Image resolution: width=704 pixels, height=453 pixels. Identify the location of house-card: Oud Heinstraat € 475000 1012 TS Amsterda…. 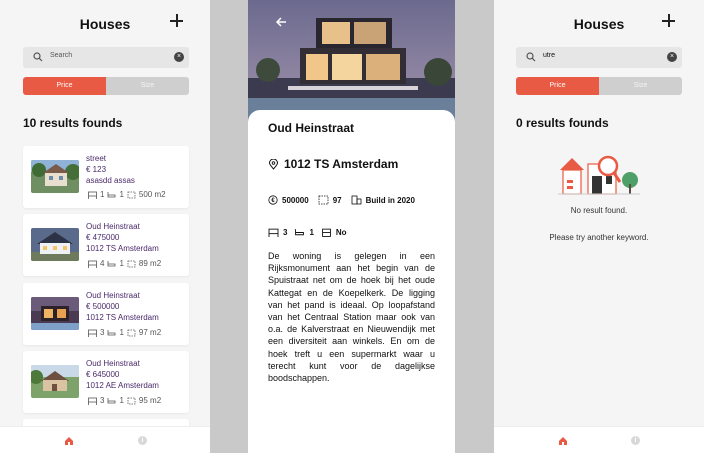
(106, 245).